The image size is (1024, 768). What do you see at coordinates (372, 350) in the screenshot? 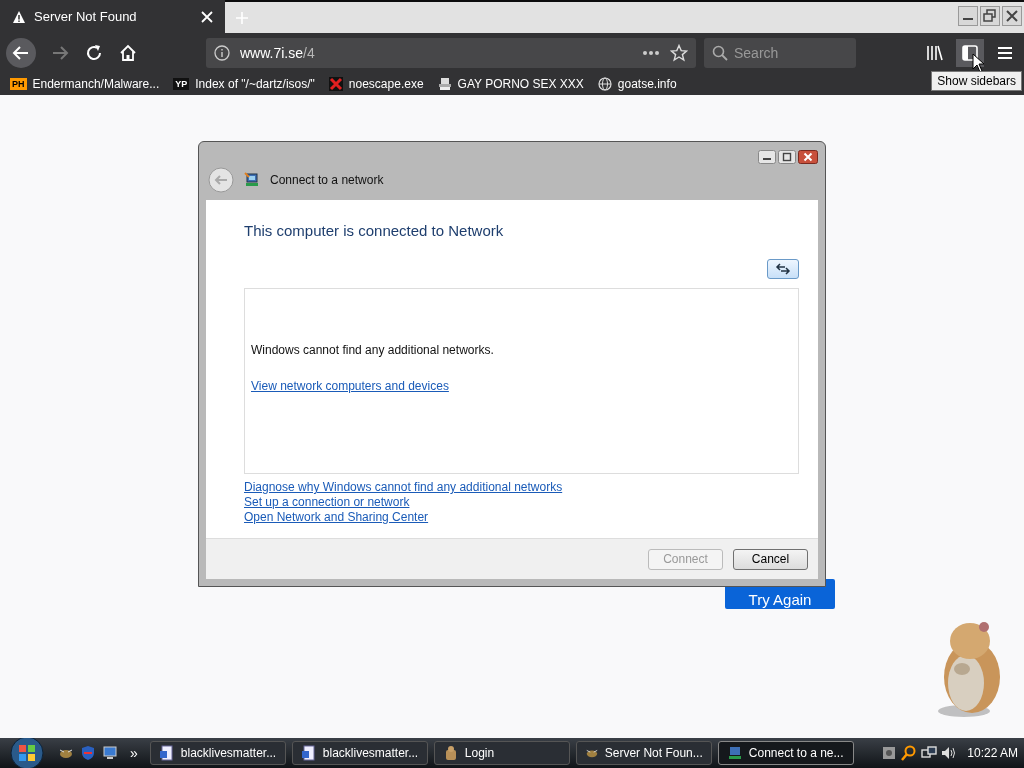
I see `status-message: Windows cannot find any additional networks.` at bounding box center [372, 350].